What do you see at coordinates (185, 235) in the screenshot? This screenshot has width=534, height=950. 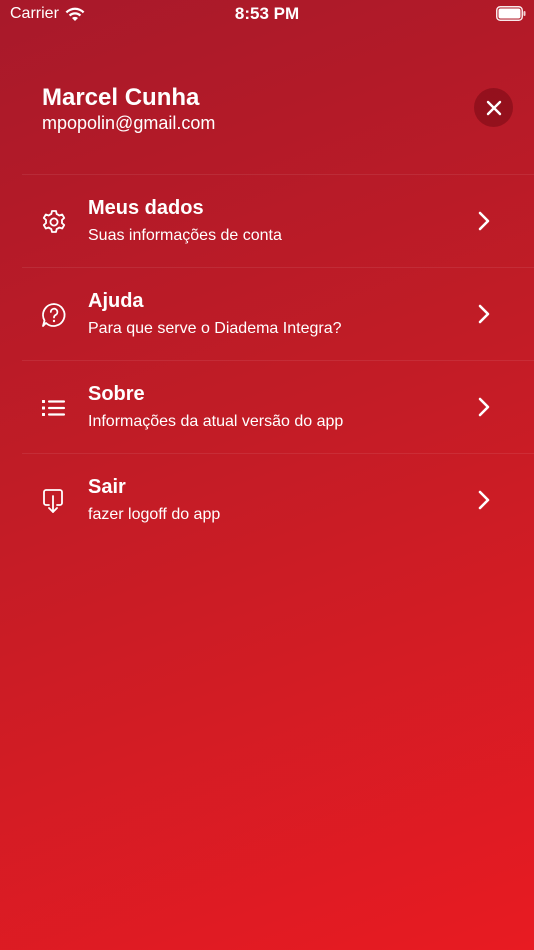 I see `menu-item-subtitle: Suas informações de conta` at bounding box center [185, 235].